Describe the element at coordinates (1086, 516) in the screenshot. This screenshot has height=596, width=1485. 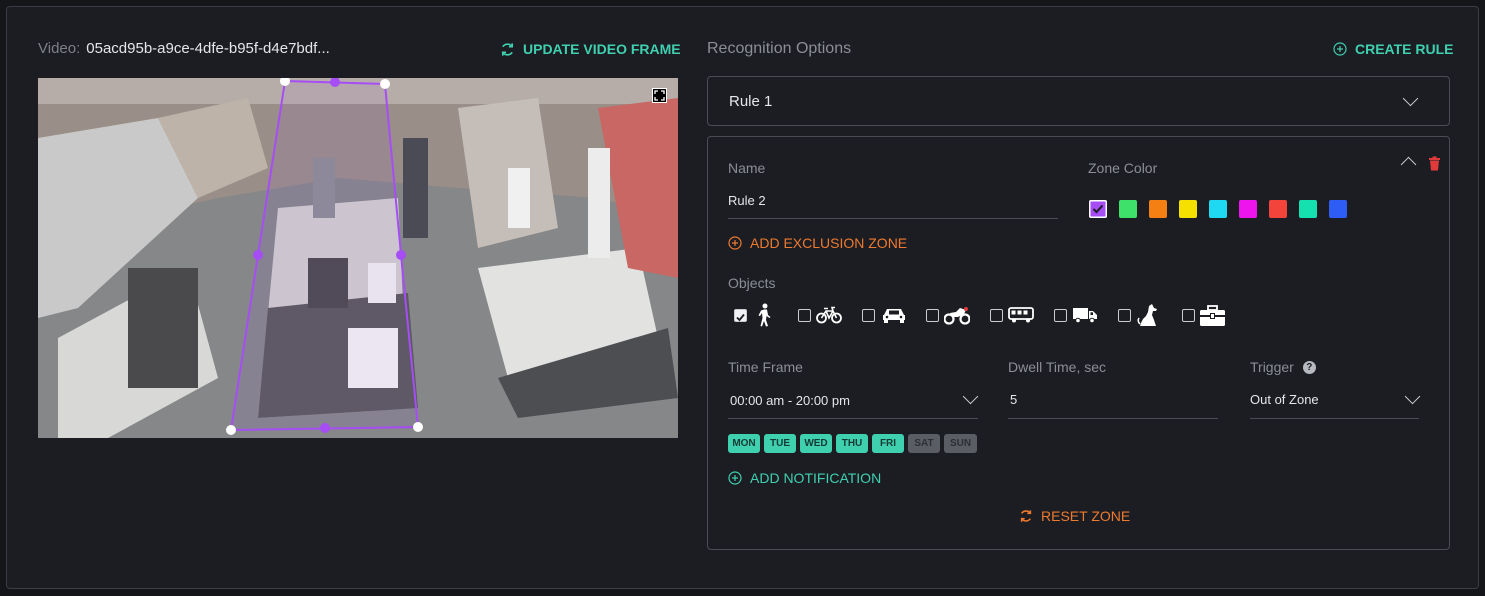
I see `reset-zone-label: RESET ZONE` at that location.